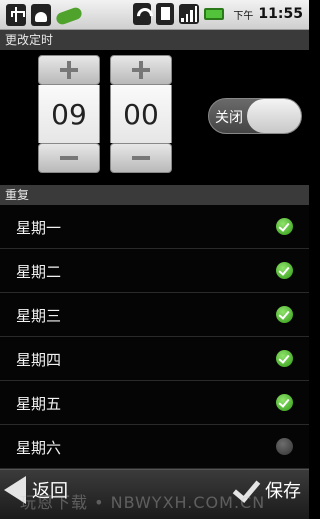 This screenshot has height=519, width=320. Describe the element at coordinates (39, 316) in the screenshot. I see `day-label: 星期三` at that location.